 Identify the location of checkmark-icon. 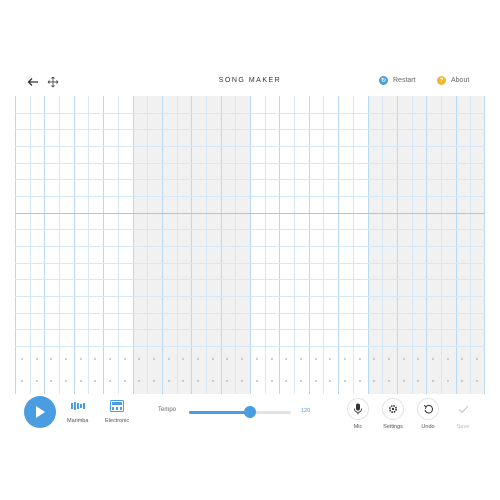
(463, 409).